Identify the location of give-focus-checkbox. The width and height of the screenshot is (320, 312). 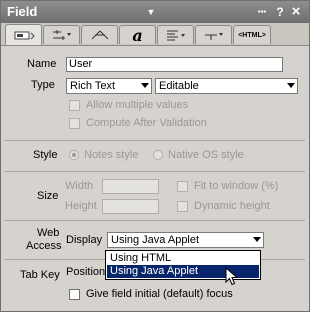
(74, 294).